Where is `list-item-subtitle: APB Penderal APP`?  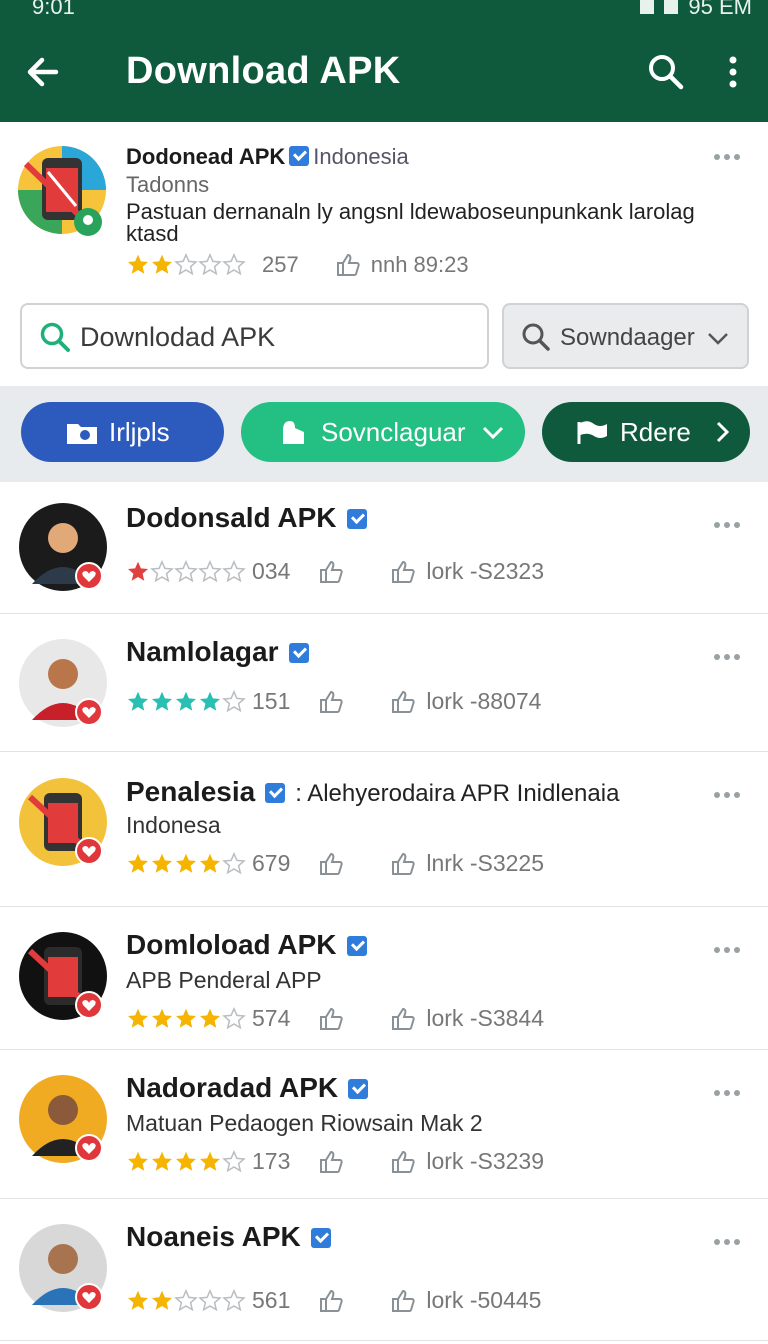 list-item-subtitle: APB Penderal APP is located at coordinates (224, 980).